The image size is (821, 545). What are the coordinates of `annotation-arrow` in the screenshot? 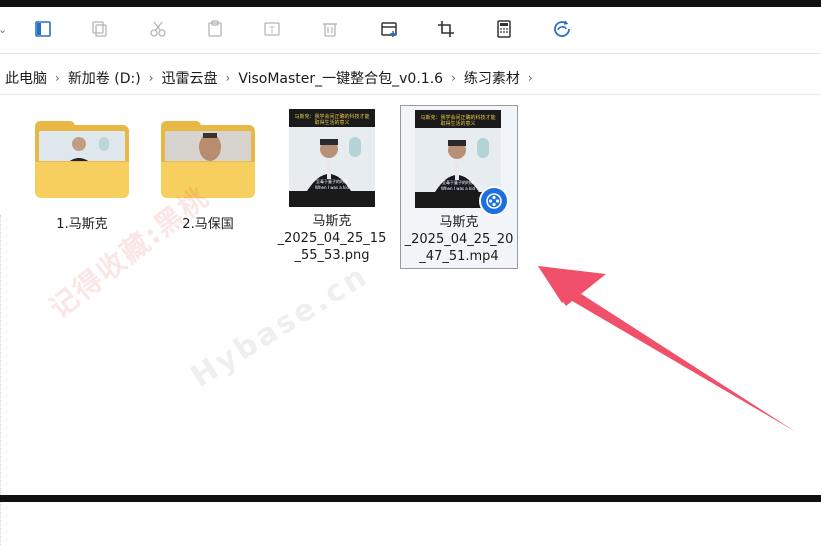 It's located at (667, 349).